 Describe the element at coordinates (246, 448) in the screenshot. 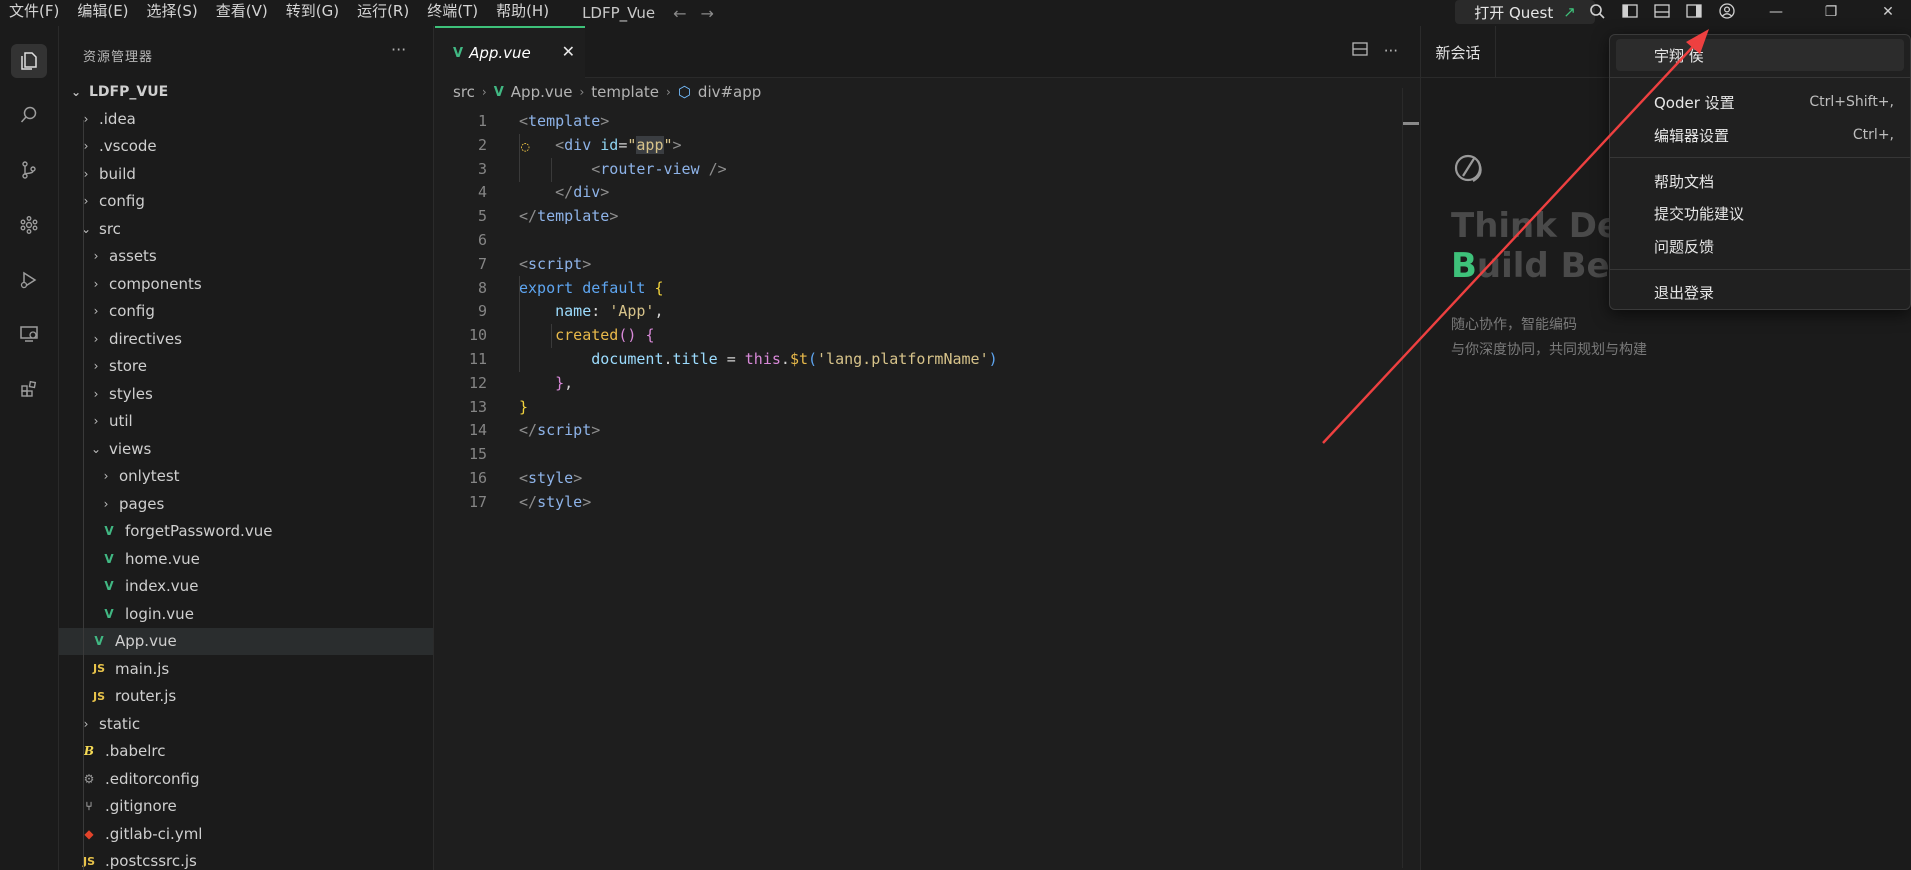

I see `folder-item: ⌄ views` at that location.